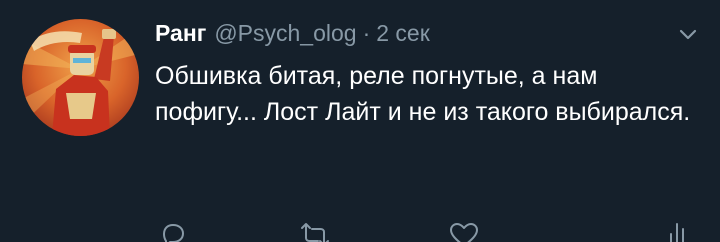 This screenshot has height=242, width=720. What do you see at coordinates (173, 231) in the screenshot?
I see `reply-icon` at bounding box center [173, 231].